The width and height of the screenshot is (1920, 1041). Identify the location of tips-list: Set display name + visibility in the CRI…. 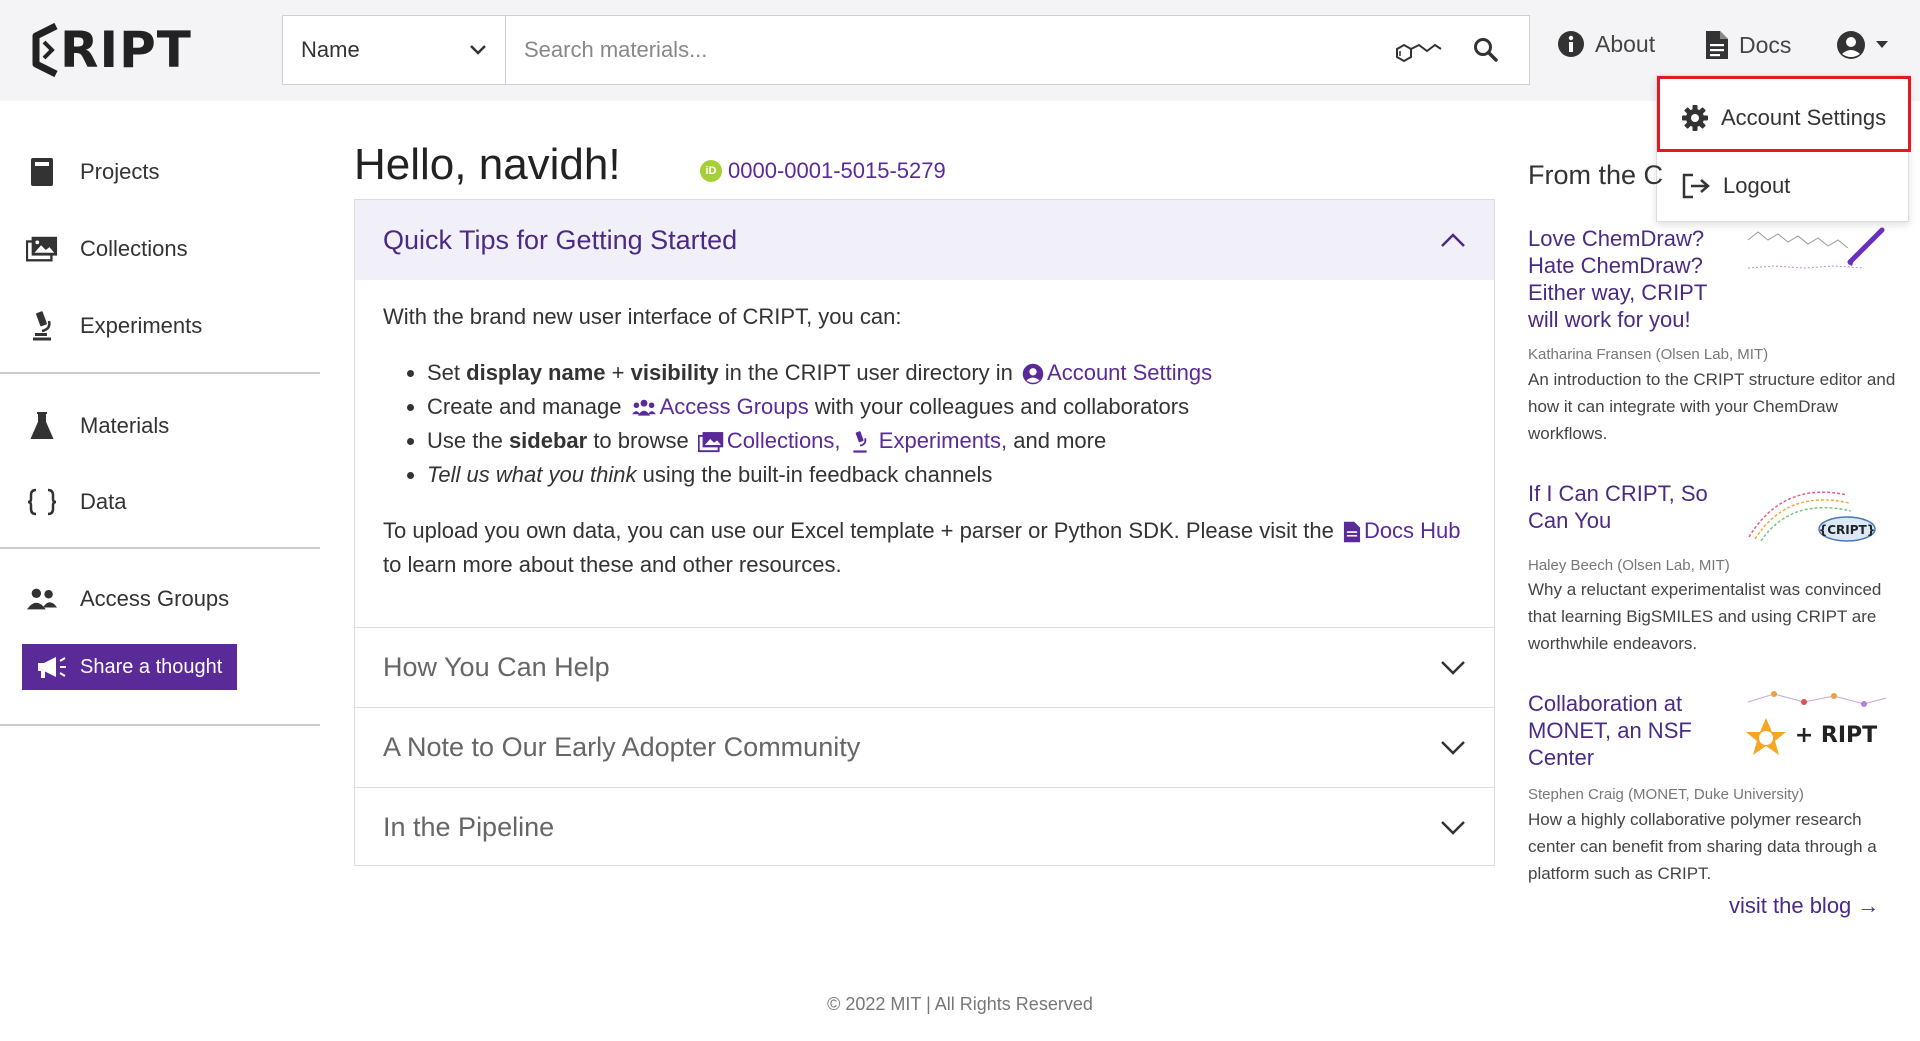
(950, 424).